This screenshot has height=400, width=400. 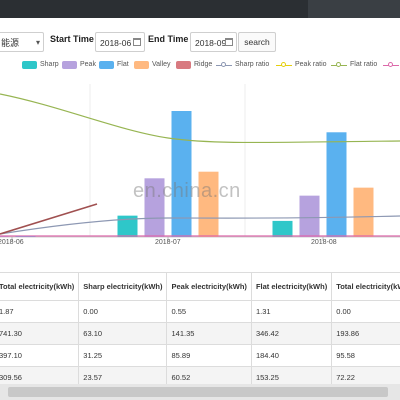 I want to click on table-cell: 193.86, so click(x=365, y=333).